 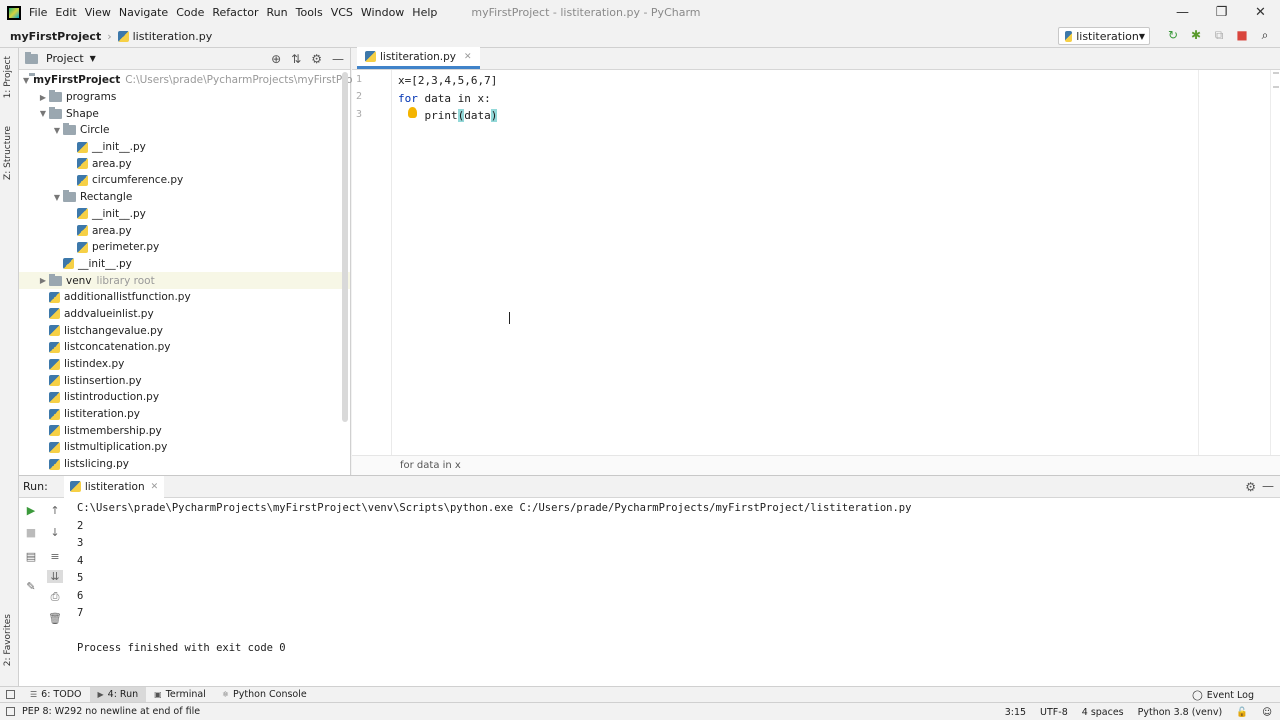 What do you see at coordinates (412, 112) in the screenshot?
I see `lightbulb-icon` at bounding box center [412, 112].